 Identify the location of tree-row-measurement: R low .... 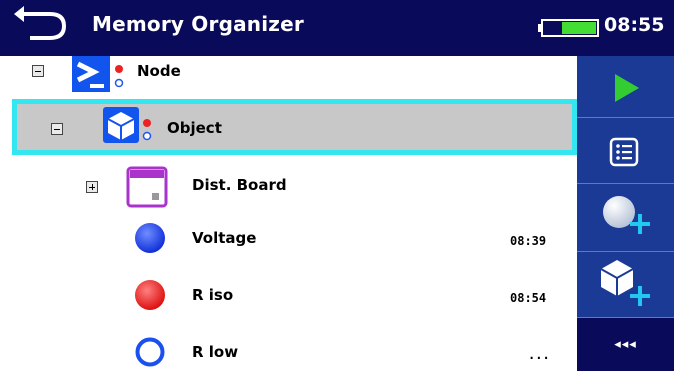
(288, 349).